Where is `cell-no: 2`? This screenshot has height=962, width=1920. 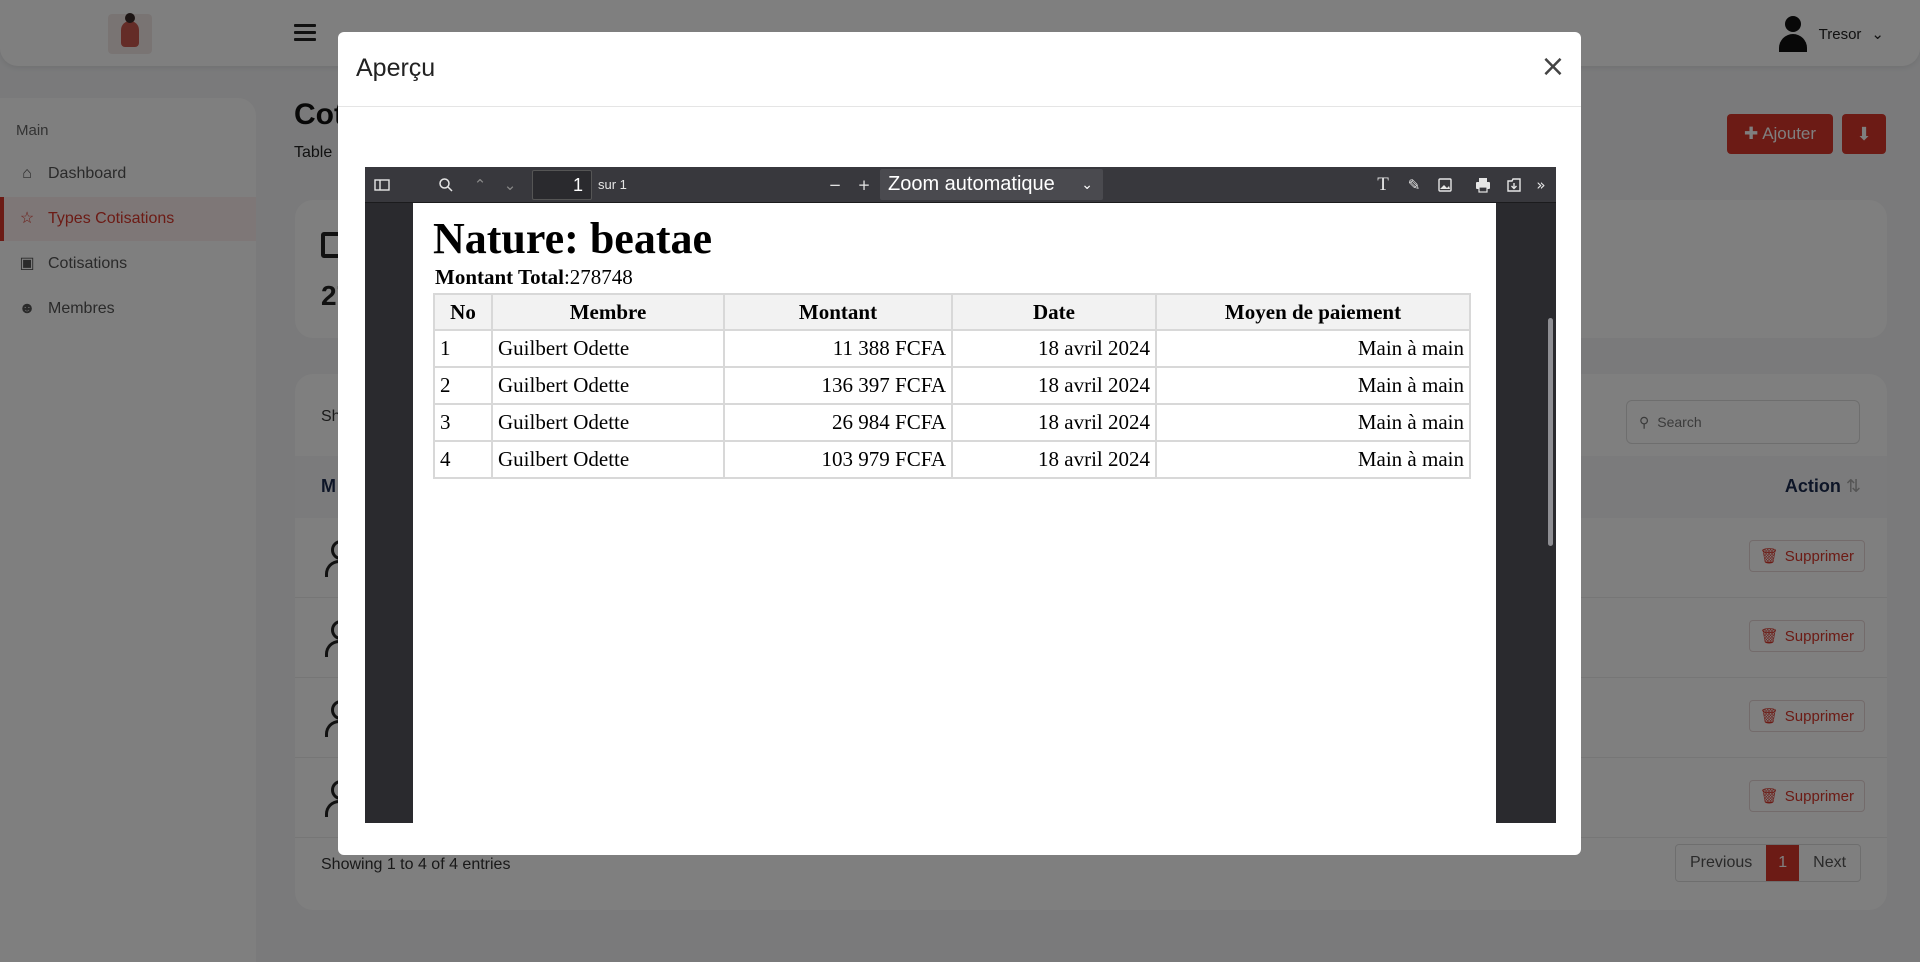
cell-no: 2 is located at coordinates (463, 385).